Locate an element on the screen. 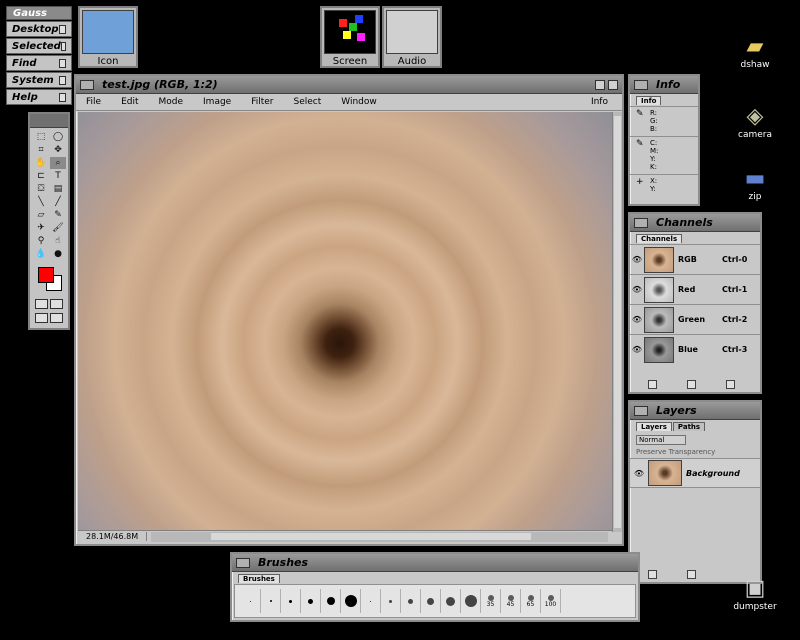  menu-mode: Mode is located at coordinates (171, 102).